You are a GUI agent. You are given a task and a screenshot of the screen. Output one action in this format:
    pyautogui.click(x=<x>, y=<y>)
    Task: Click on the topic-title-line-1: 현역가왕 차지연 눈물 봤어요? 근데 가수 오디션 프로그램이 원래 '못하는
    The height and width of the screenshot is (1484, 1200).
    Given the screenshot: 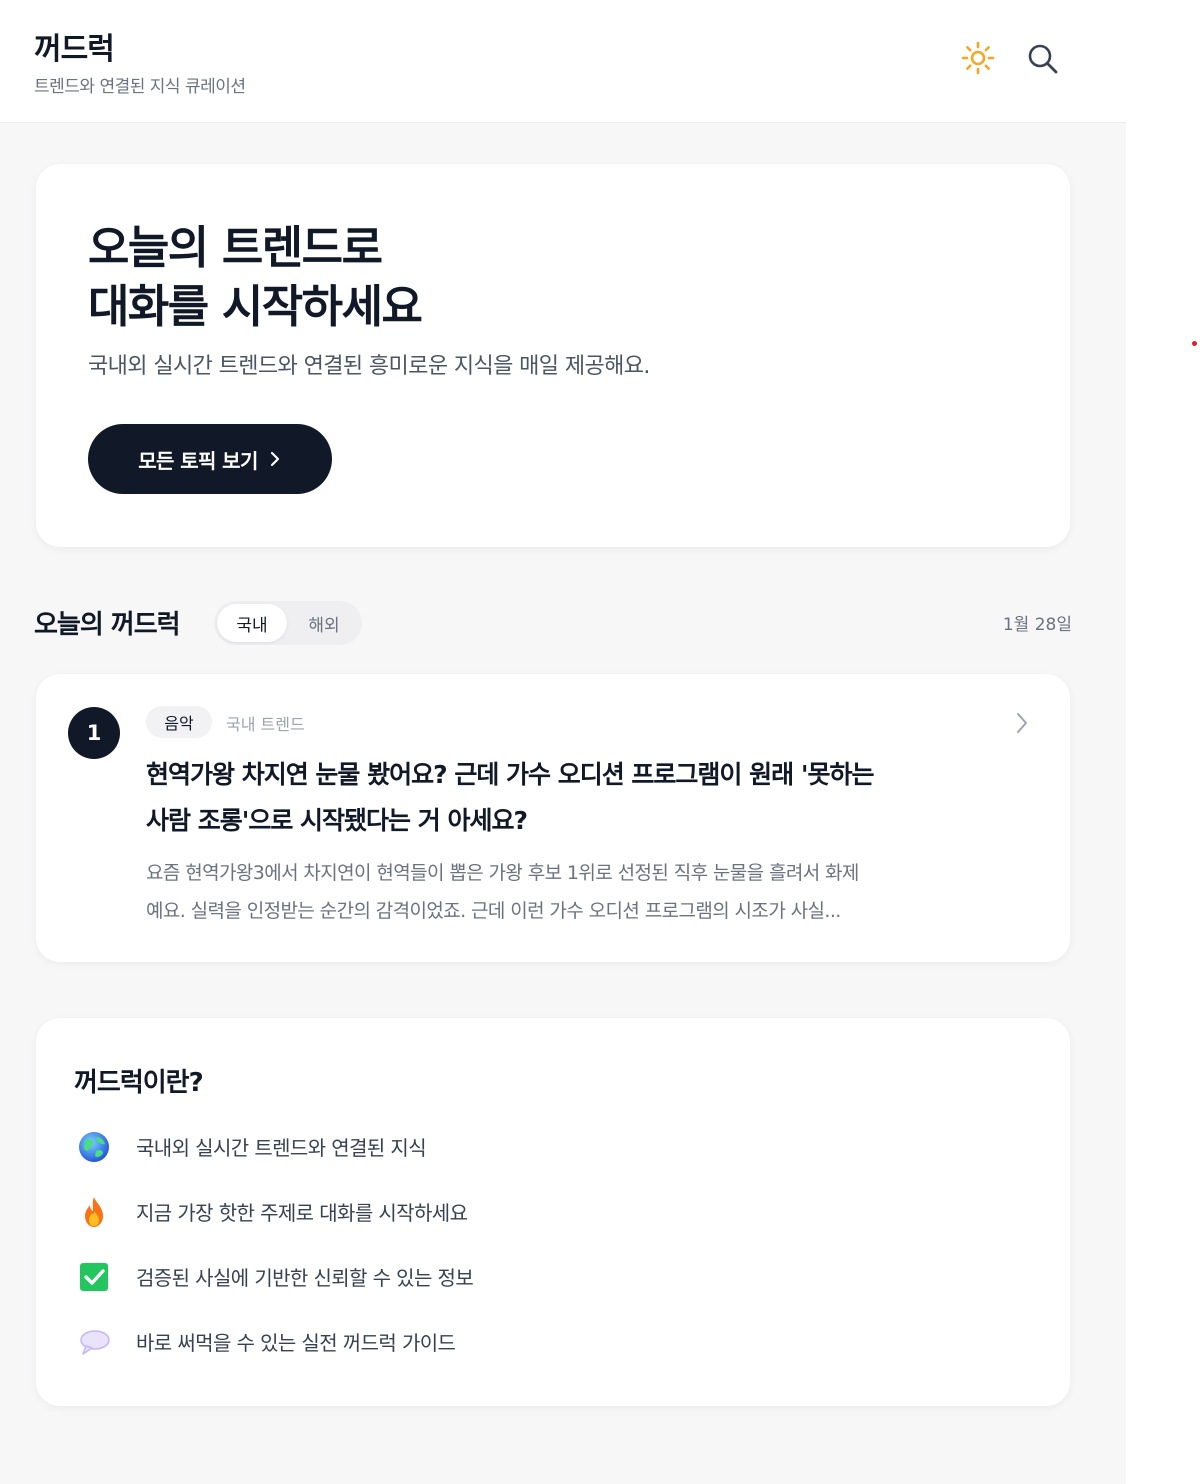 What is the action you would take?
    pyautogui.click(x=510, y=774)
    